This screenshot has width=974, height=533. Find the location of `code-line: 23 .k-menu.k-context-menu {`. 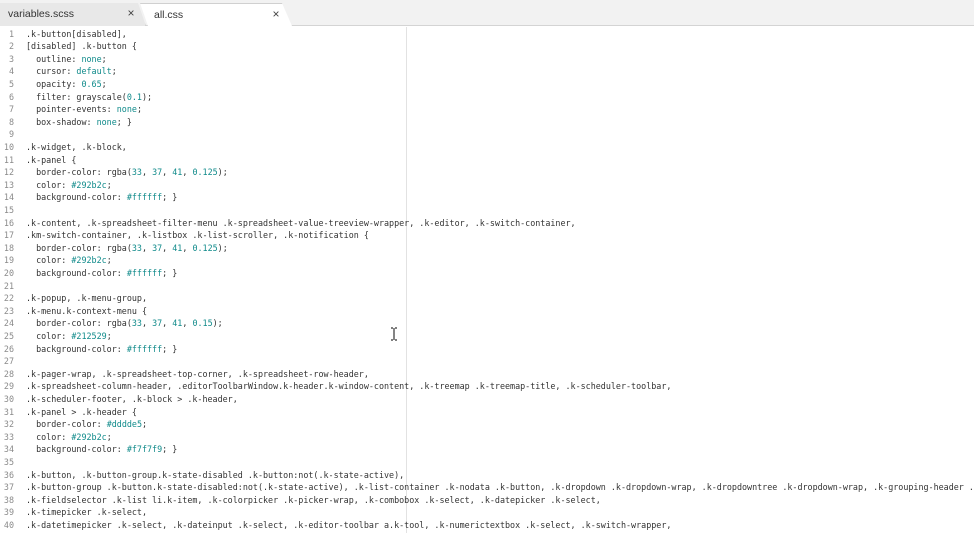

code-line: 23 .k-menu.k-context-menu { is located at coordinates (487, 311).